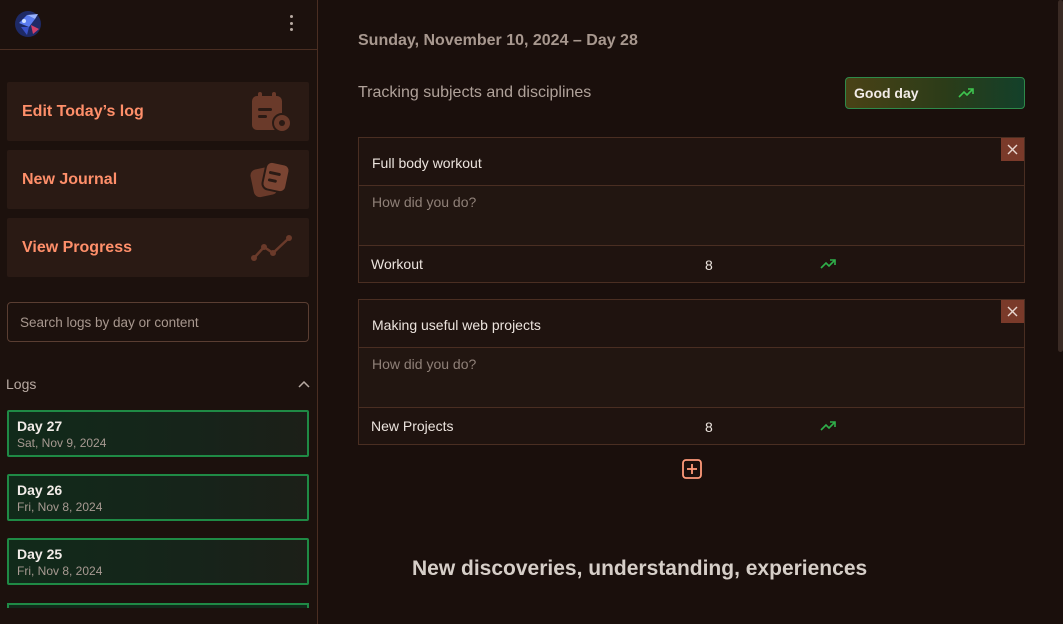 The height and width of the screenshot is (624, 1063). What do you see at coordinates (158, 616) in the screenshot?
I see `sidebar-bottom-edge` at bounding box center [158, 616].